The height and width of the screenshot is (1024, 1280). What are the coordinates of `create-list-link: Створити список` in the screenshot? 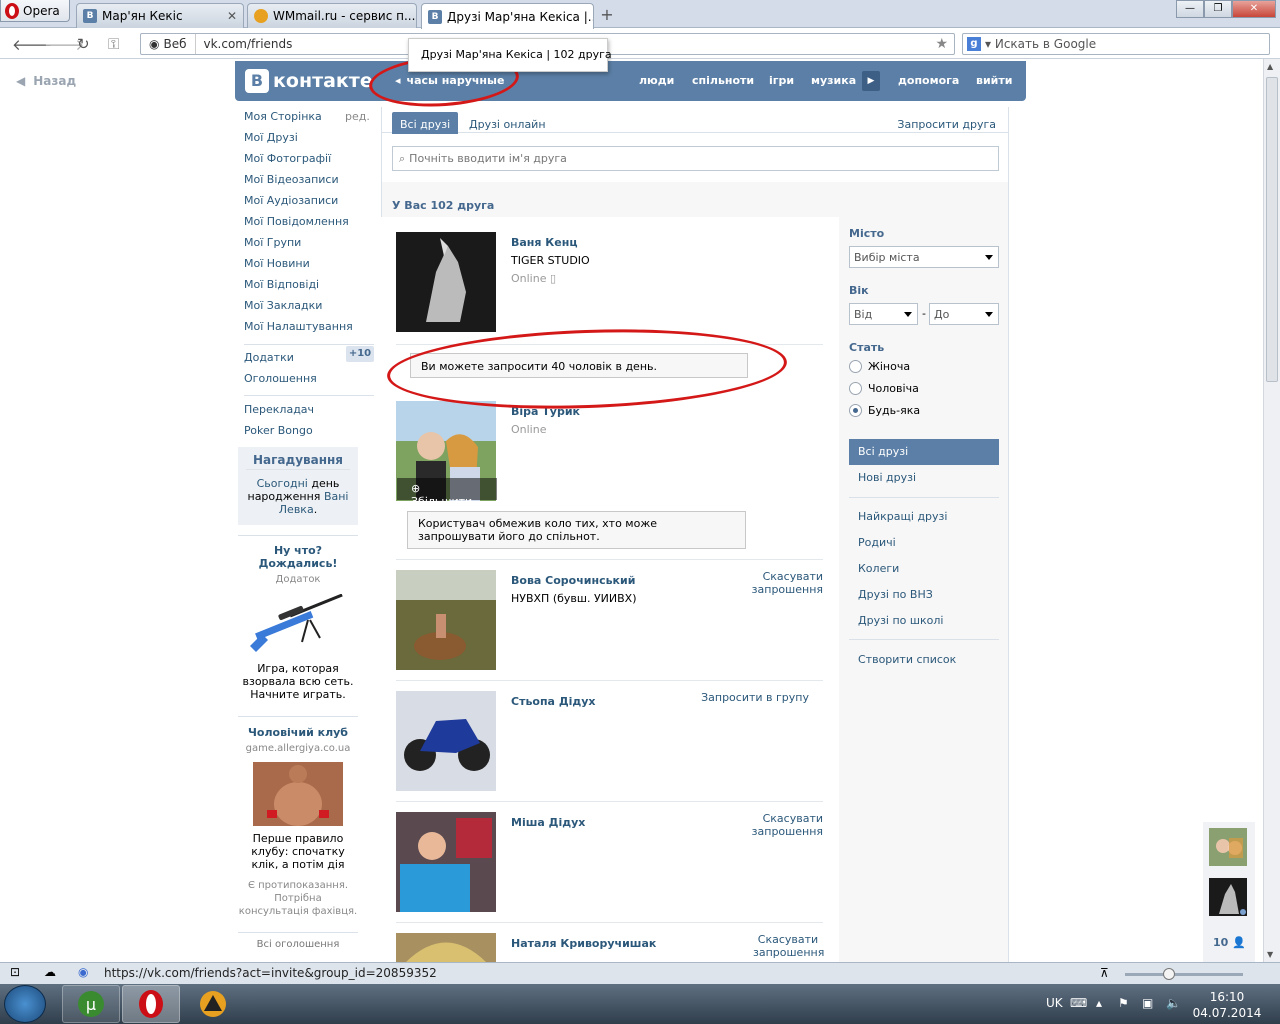 It's located at (924, 660).